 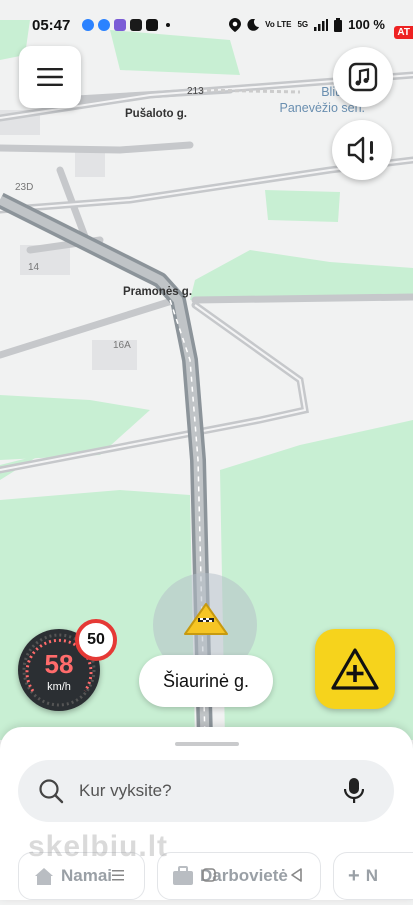 I want to click on music-button, so click(x=363, y=77).